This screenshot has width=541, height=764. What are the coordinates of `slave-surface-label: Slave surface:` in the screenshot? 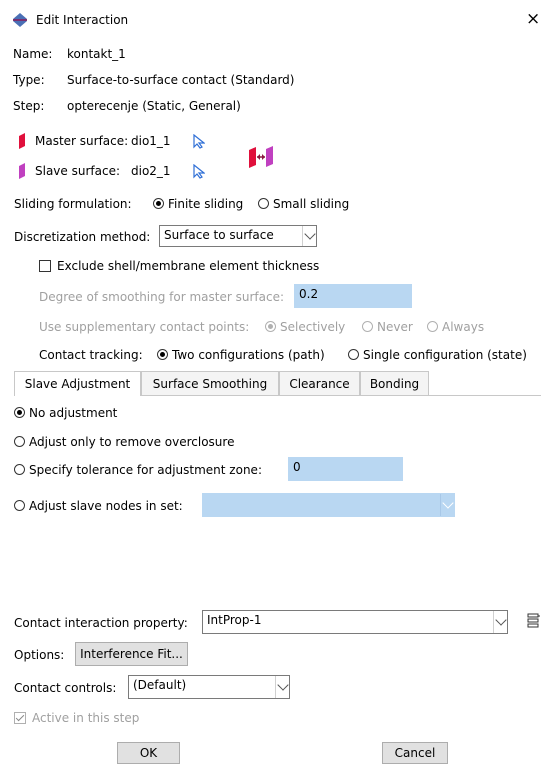 It's located at (77, 171).